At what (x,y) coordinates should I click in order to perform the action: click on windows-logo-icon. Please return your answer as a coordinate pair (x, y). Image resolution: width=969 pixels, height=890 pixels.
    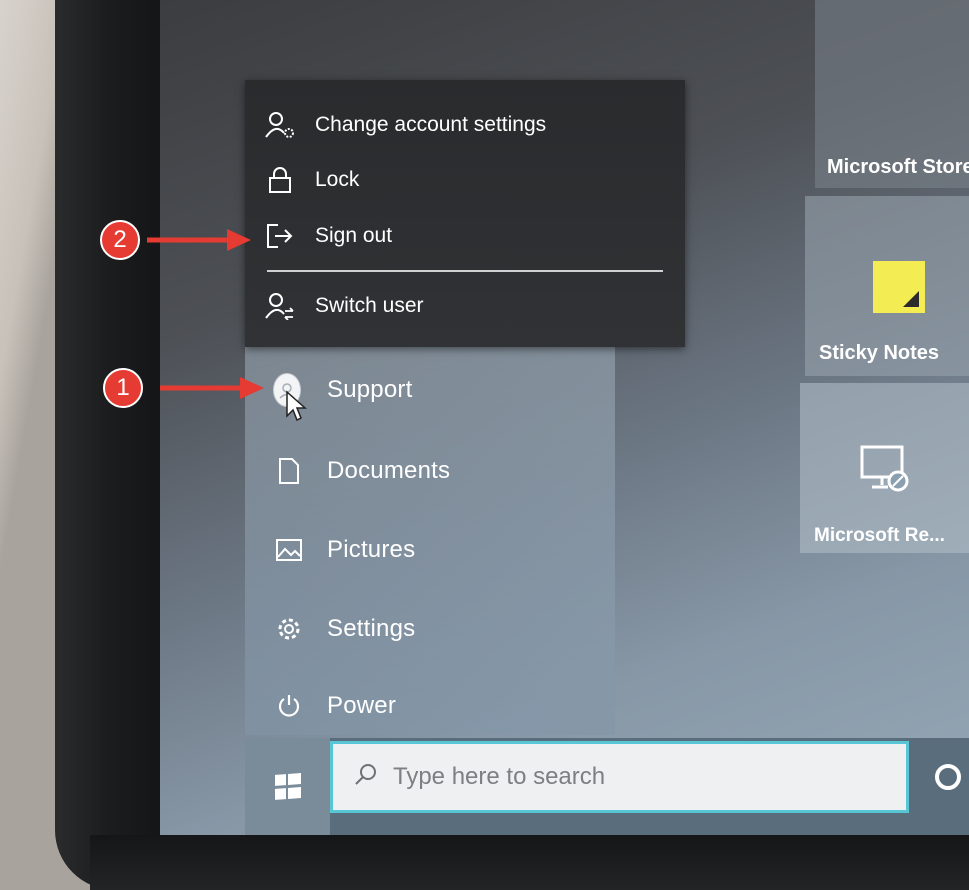
    Looking at the image, I should click on (287, 786).